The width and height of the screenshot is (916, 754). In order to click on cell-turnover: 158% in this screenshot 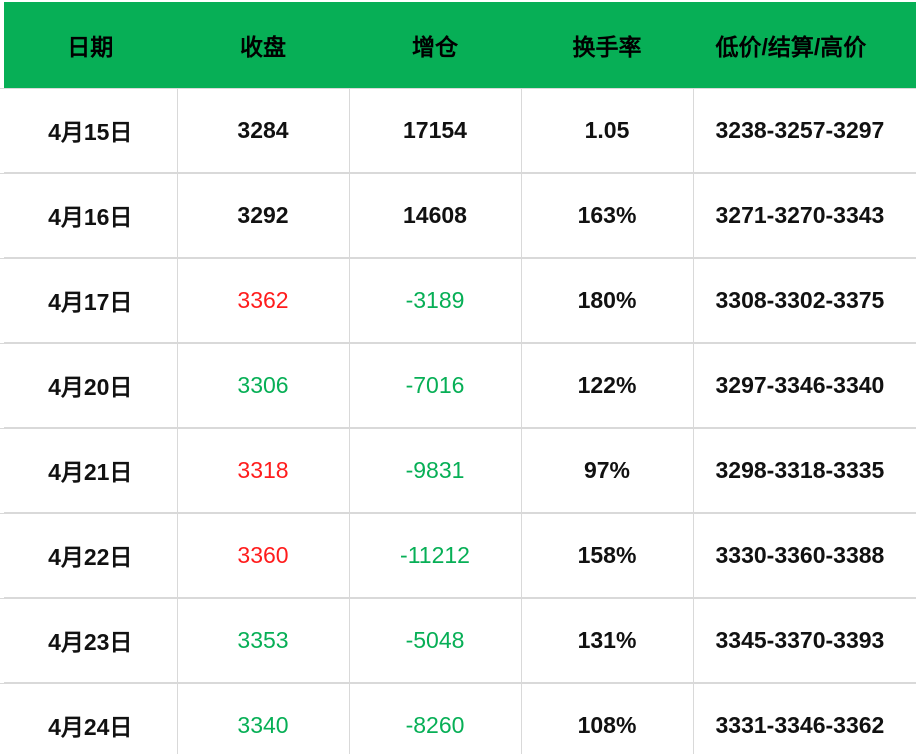, I will do `click(607, 555)`.